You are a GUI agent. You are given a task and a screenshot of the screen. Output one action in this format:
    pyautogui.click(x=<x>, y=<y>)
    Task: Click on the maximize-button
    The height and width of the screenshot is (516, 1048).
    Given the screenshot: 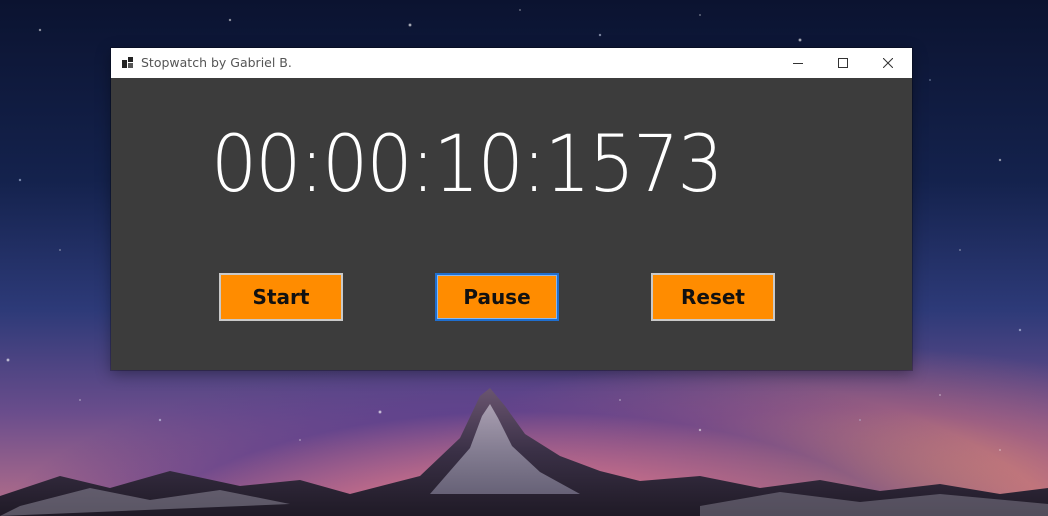 What is the action you would take?
    pyautogui.click(x=843, y=63)
    